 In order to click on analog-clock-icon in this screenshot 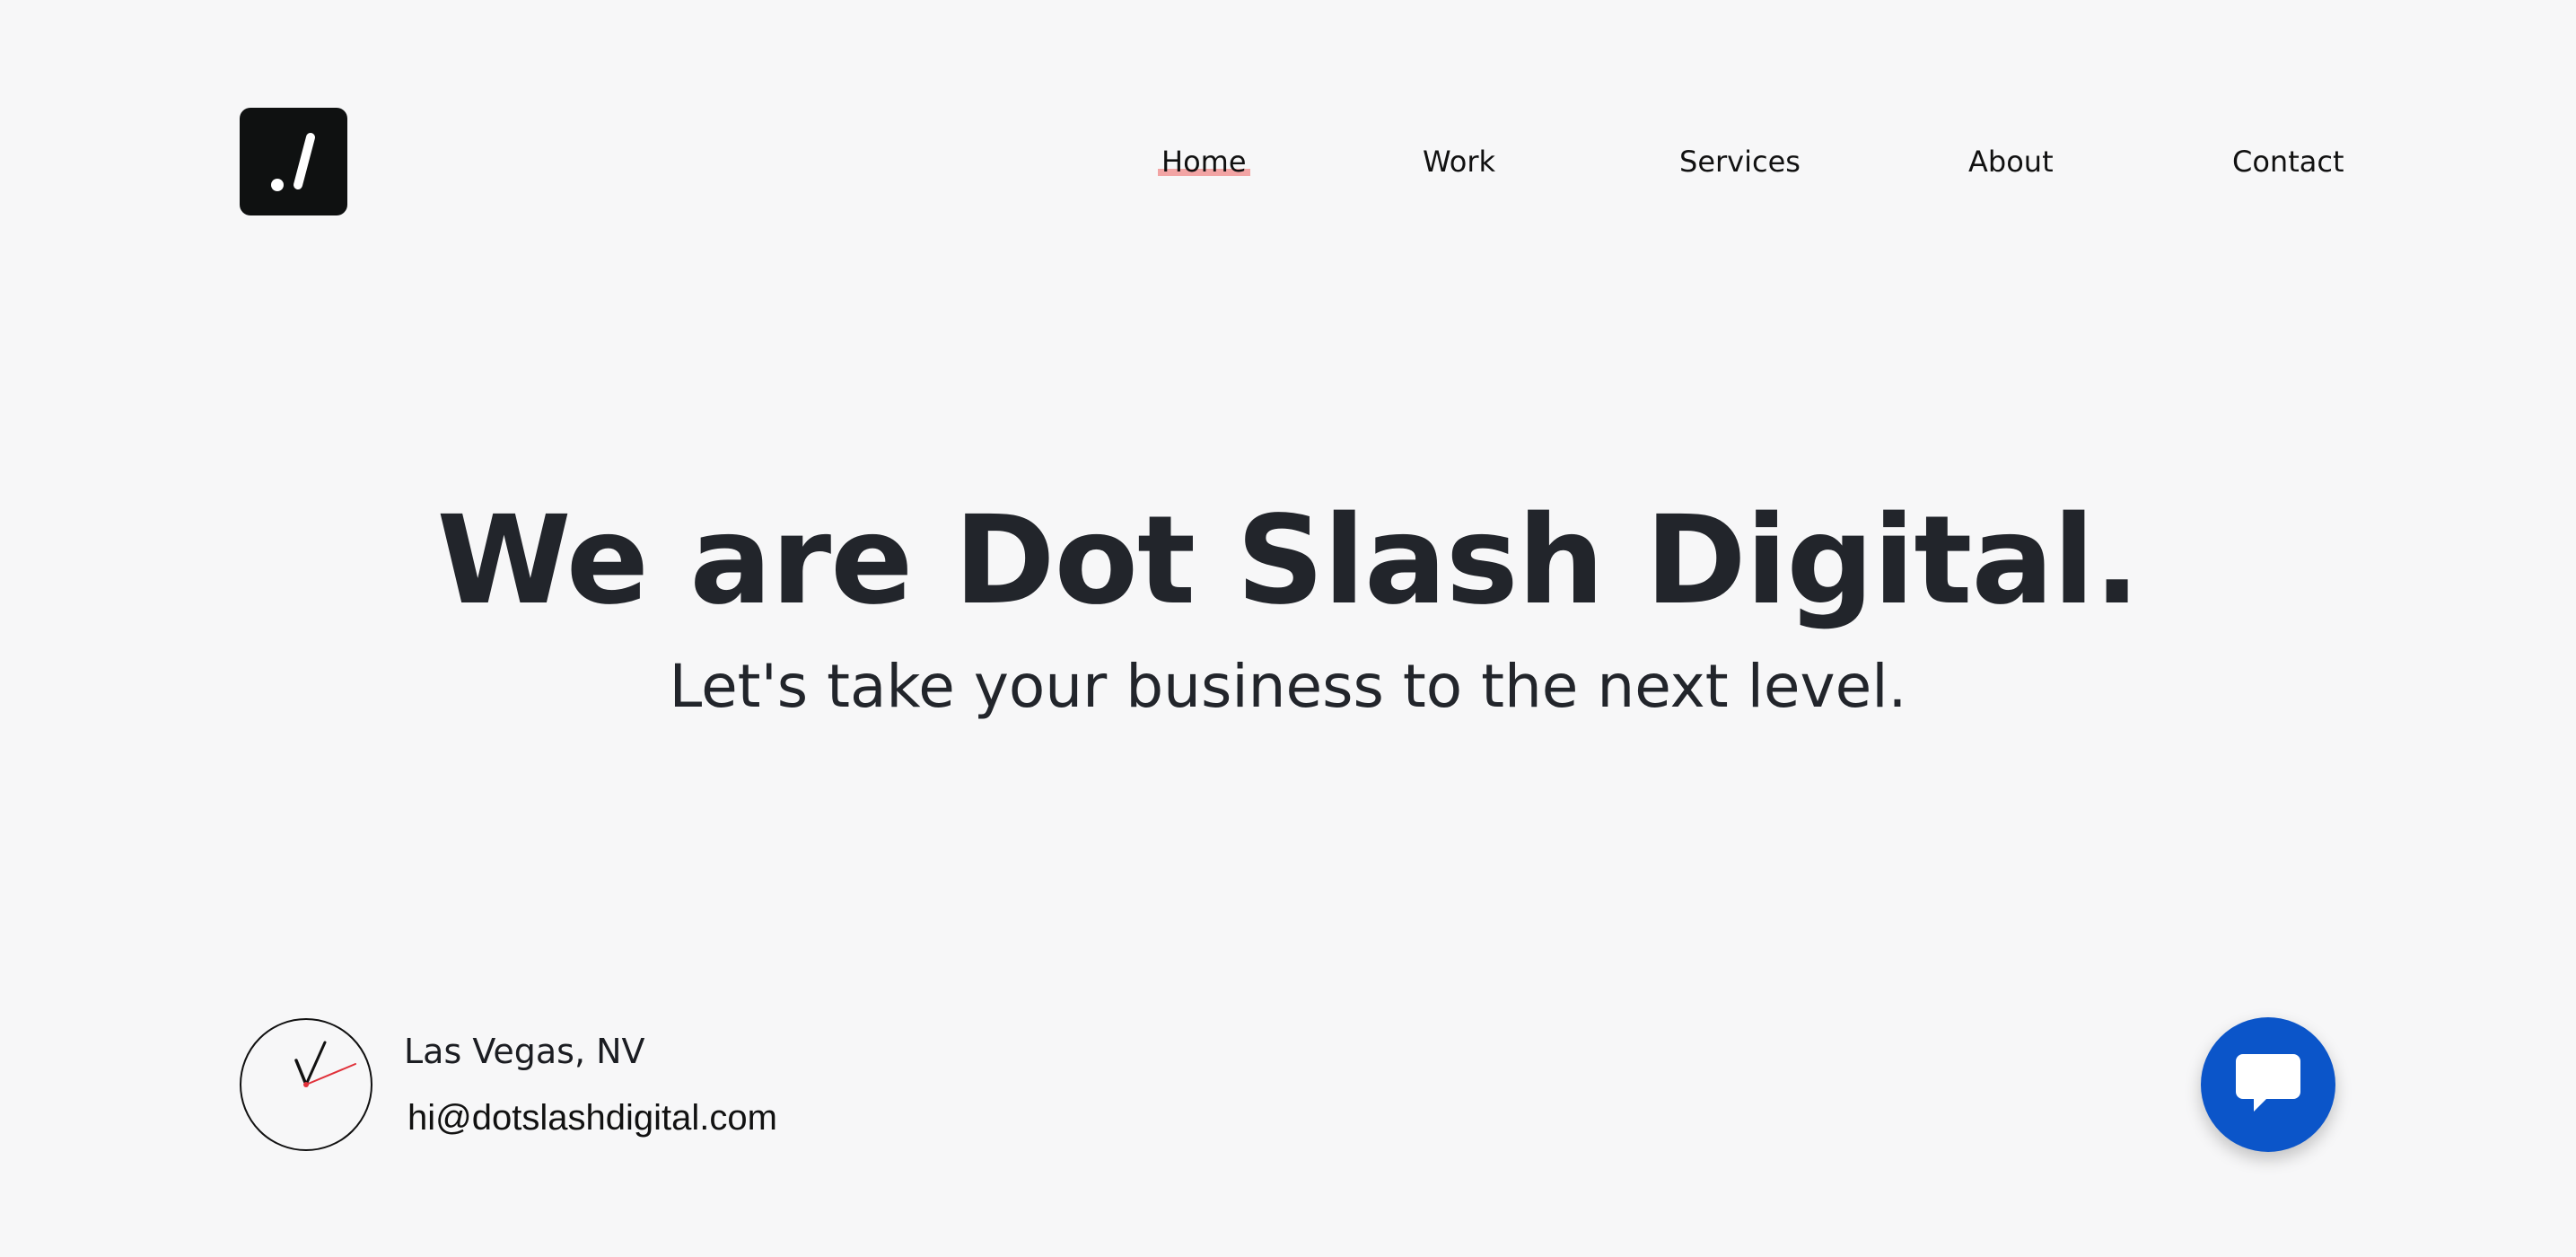, I will do `click(306, 1084)`.